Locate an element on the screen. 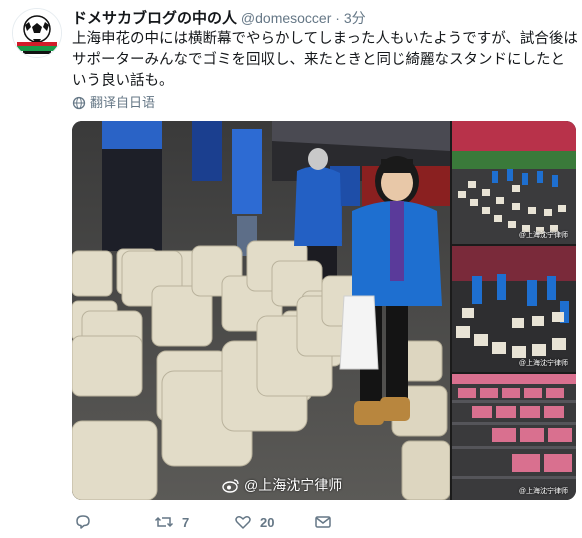  translate-link: 翻译自日语 is located at coordinates (113, 103).